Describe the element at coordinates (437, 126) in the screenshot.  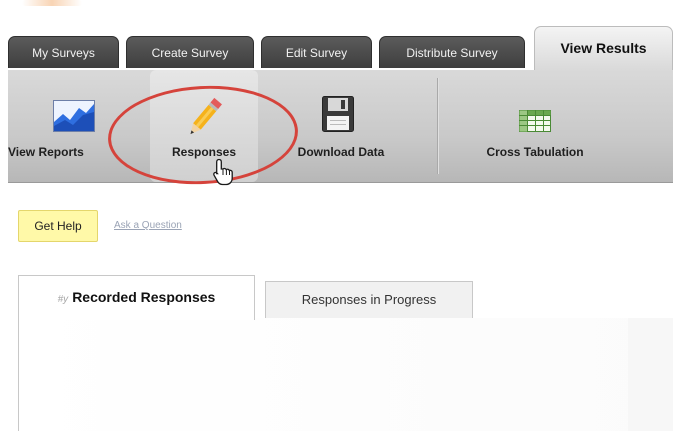
I see `toolbar-divider` at that location.